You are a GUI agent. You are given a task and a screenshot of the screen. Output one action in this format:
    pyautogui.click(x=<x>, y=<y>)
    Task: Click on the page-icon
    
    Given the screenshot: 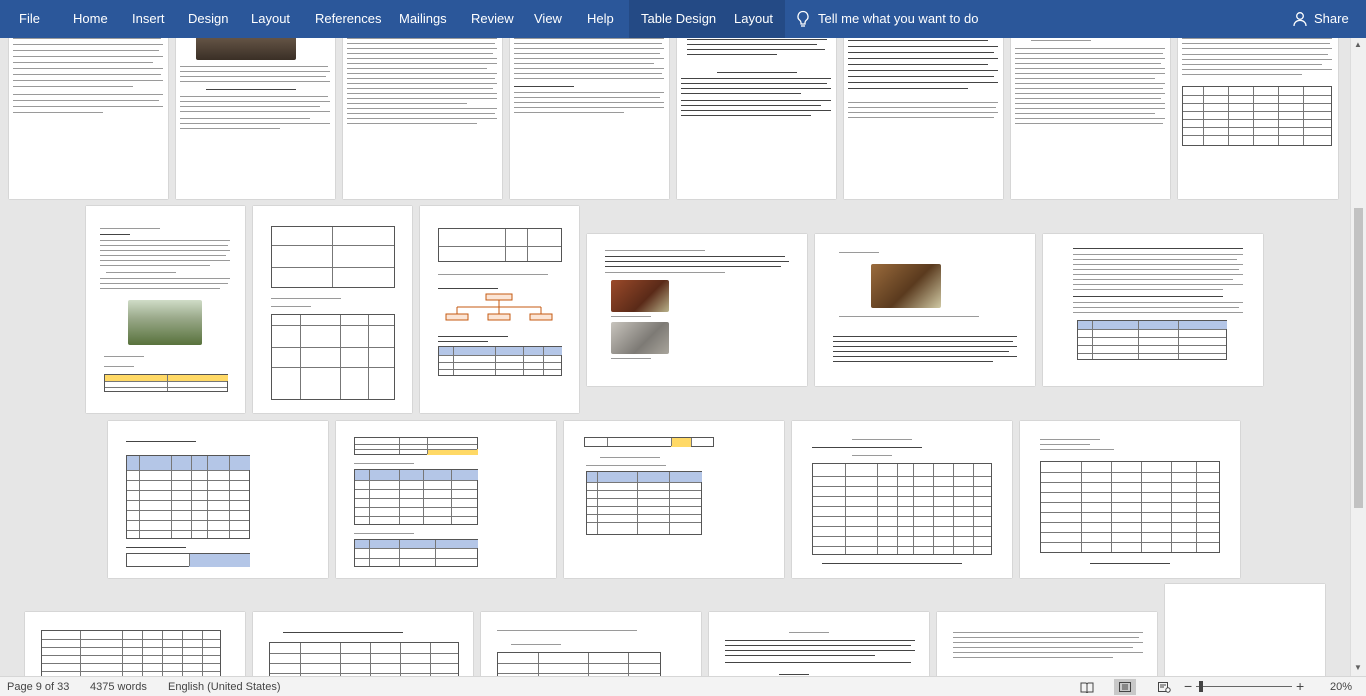 What is the action you would take?
    pyautogui.click(x=1125, y=687)
    